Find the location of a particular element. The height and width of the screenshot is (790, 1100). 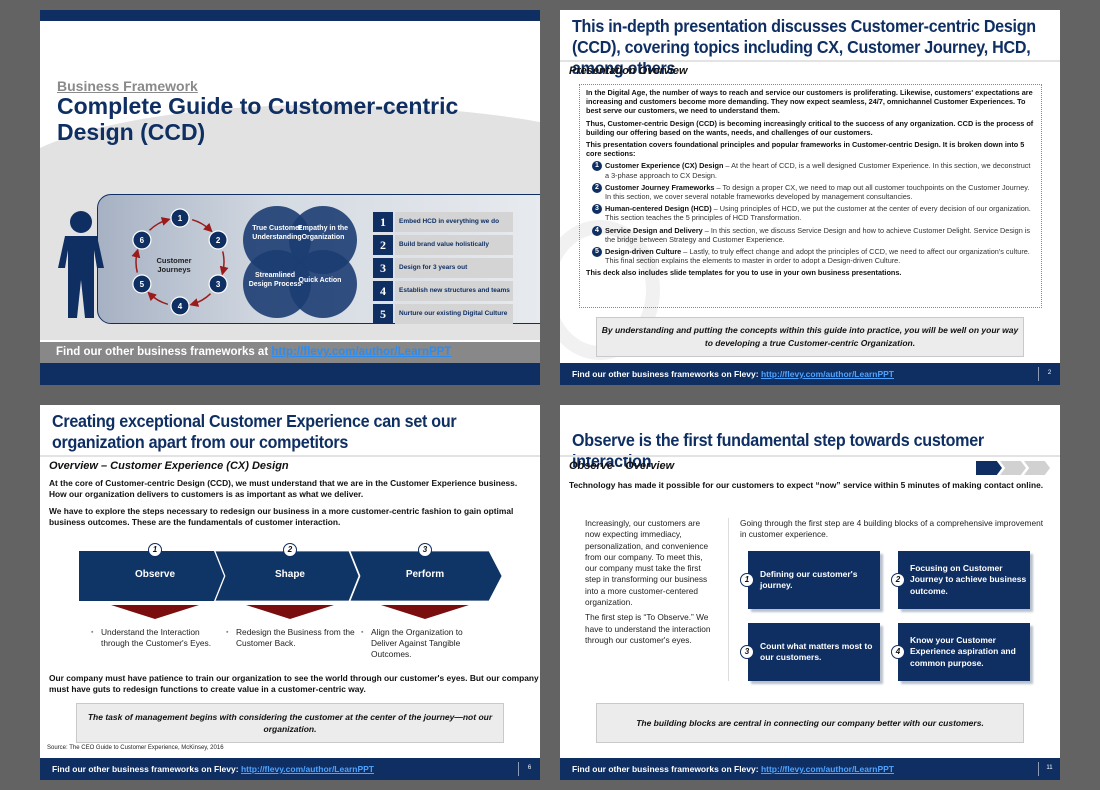

phase-number-icon: 2 is located at coordinates (290, 550).